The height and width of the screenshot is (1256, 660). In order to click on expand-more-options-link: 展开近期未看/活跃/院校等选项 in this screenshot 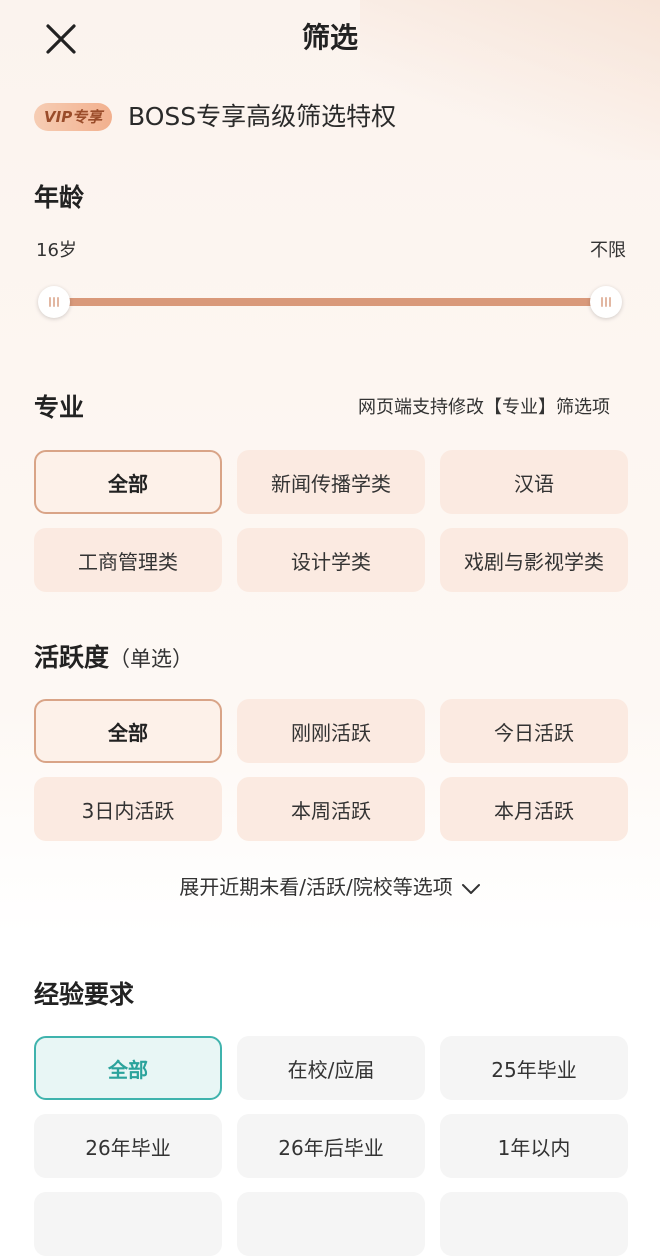, I will do `click(330, 887)`.